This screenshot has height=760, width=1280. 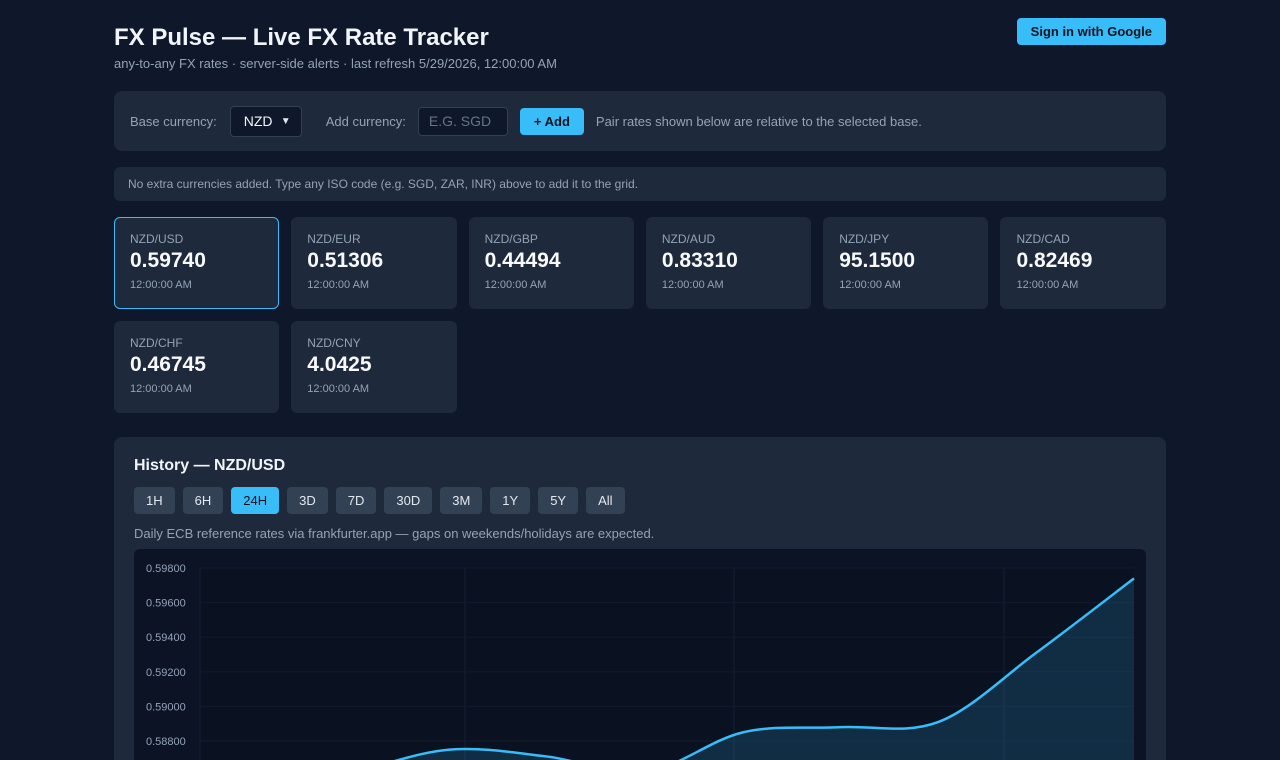 I want to click on rate-card-pair: NZD/CAD, so click(x=1043, y=239).